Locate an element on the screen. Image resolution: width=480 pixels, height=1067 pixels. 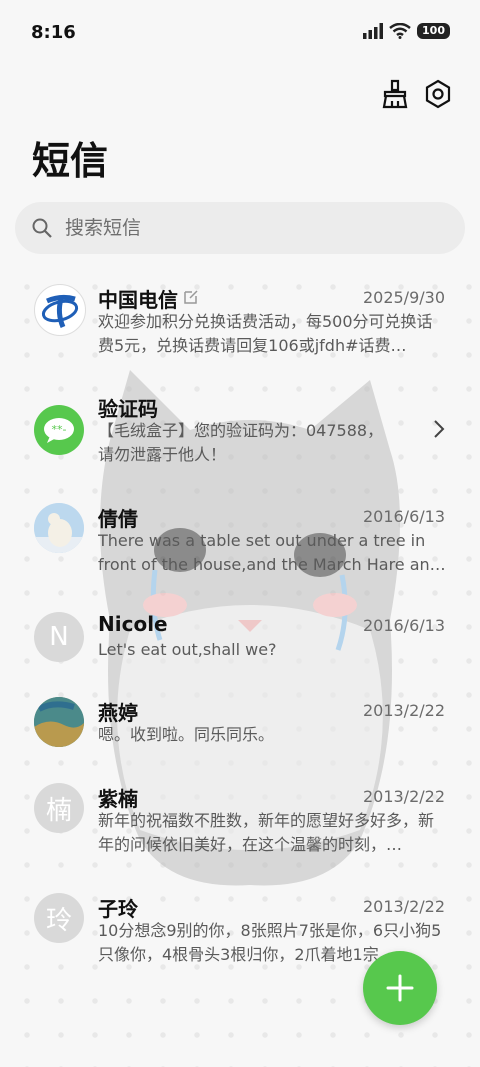
gear-icon is located at coordinates (438, 94).